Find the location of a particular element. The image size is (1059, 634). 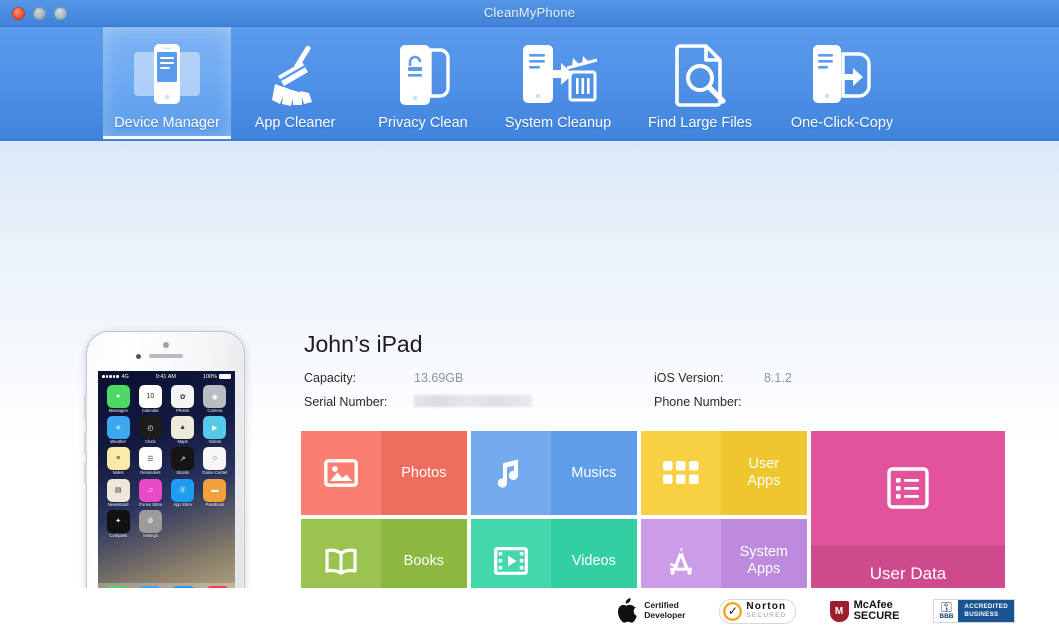

clock-label: 9:41 AM is located at coordinates (165, 376).